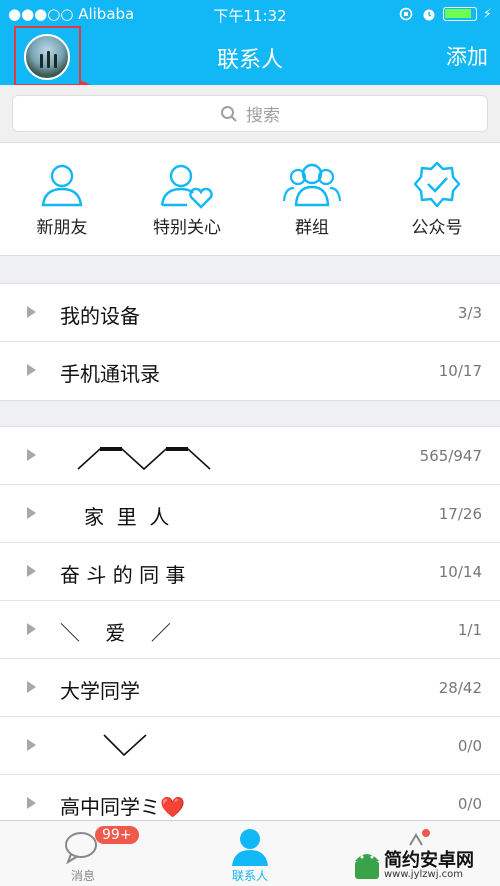 The height and width of the screenshot is (886, 500). What do you see at coordinates (459, 14) in the screenshot?
I see `battery-icon` at bounding box center [459, 14].